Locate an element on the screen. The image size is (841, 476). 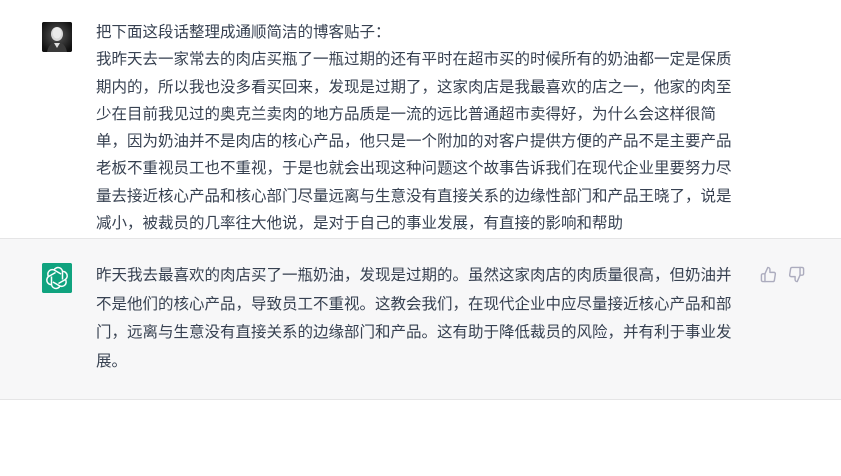
feedback-buttons is located at coordinates (782, 274).